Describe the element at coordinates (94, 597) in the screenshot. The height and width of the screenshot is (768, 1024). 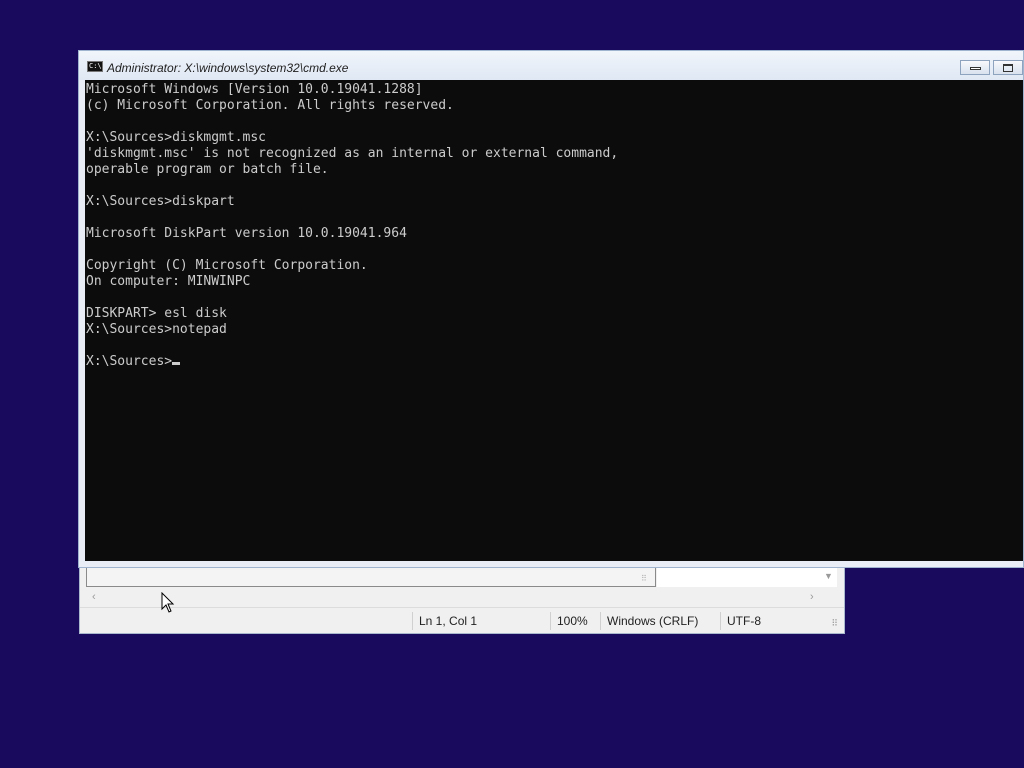
I see `scroll-left-icon: ‹` at that location.